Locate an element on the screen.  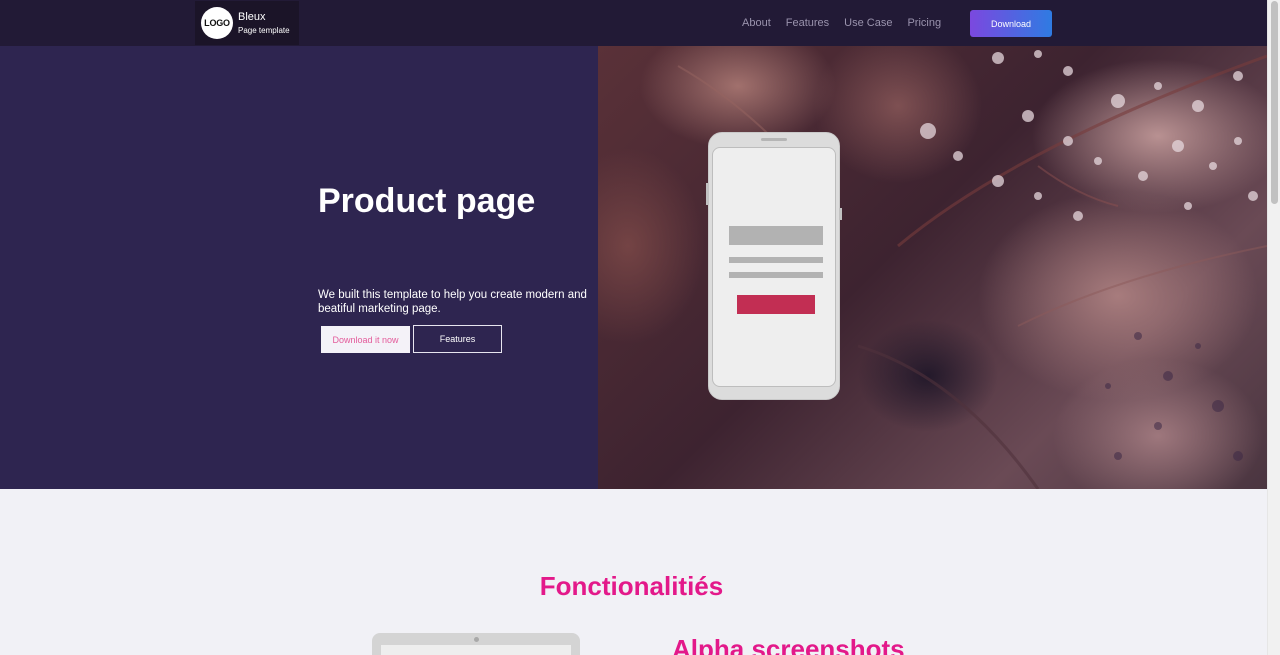
nav-link-about: About is located at coordinates (756, 23).